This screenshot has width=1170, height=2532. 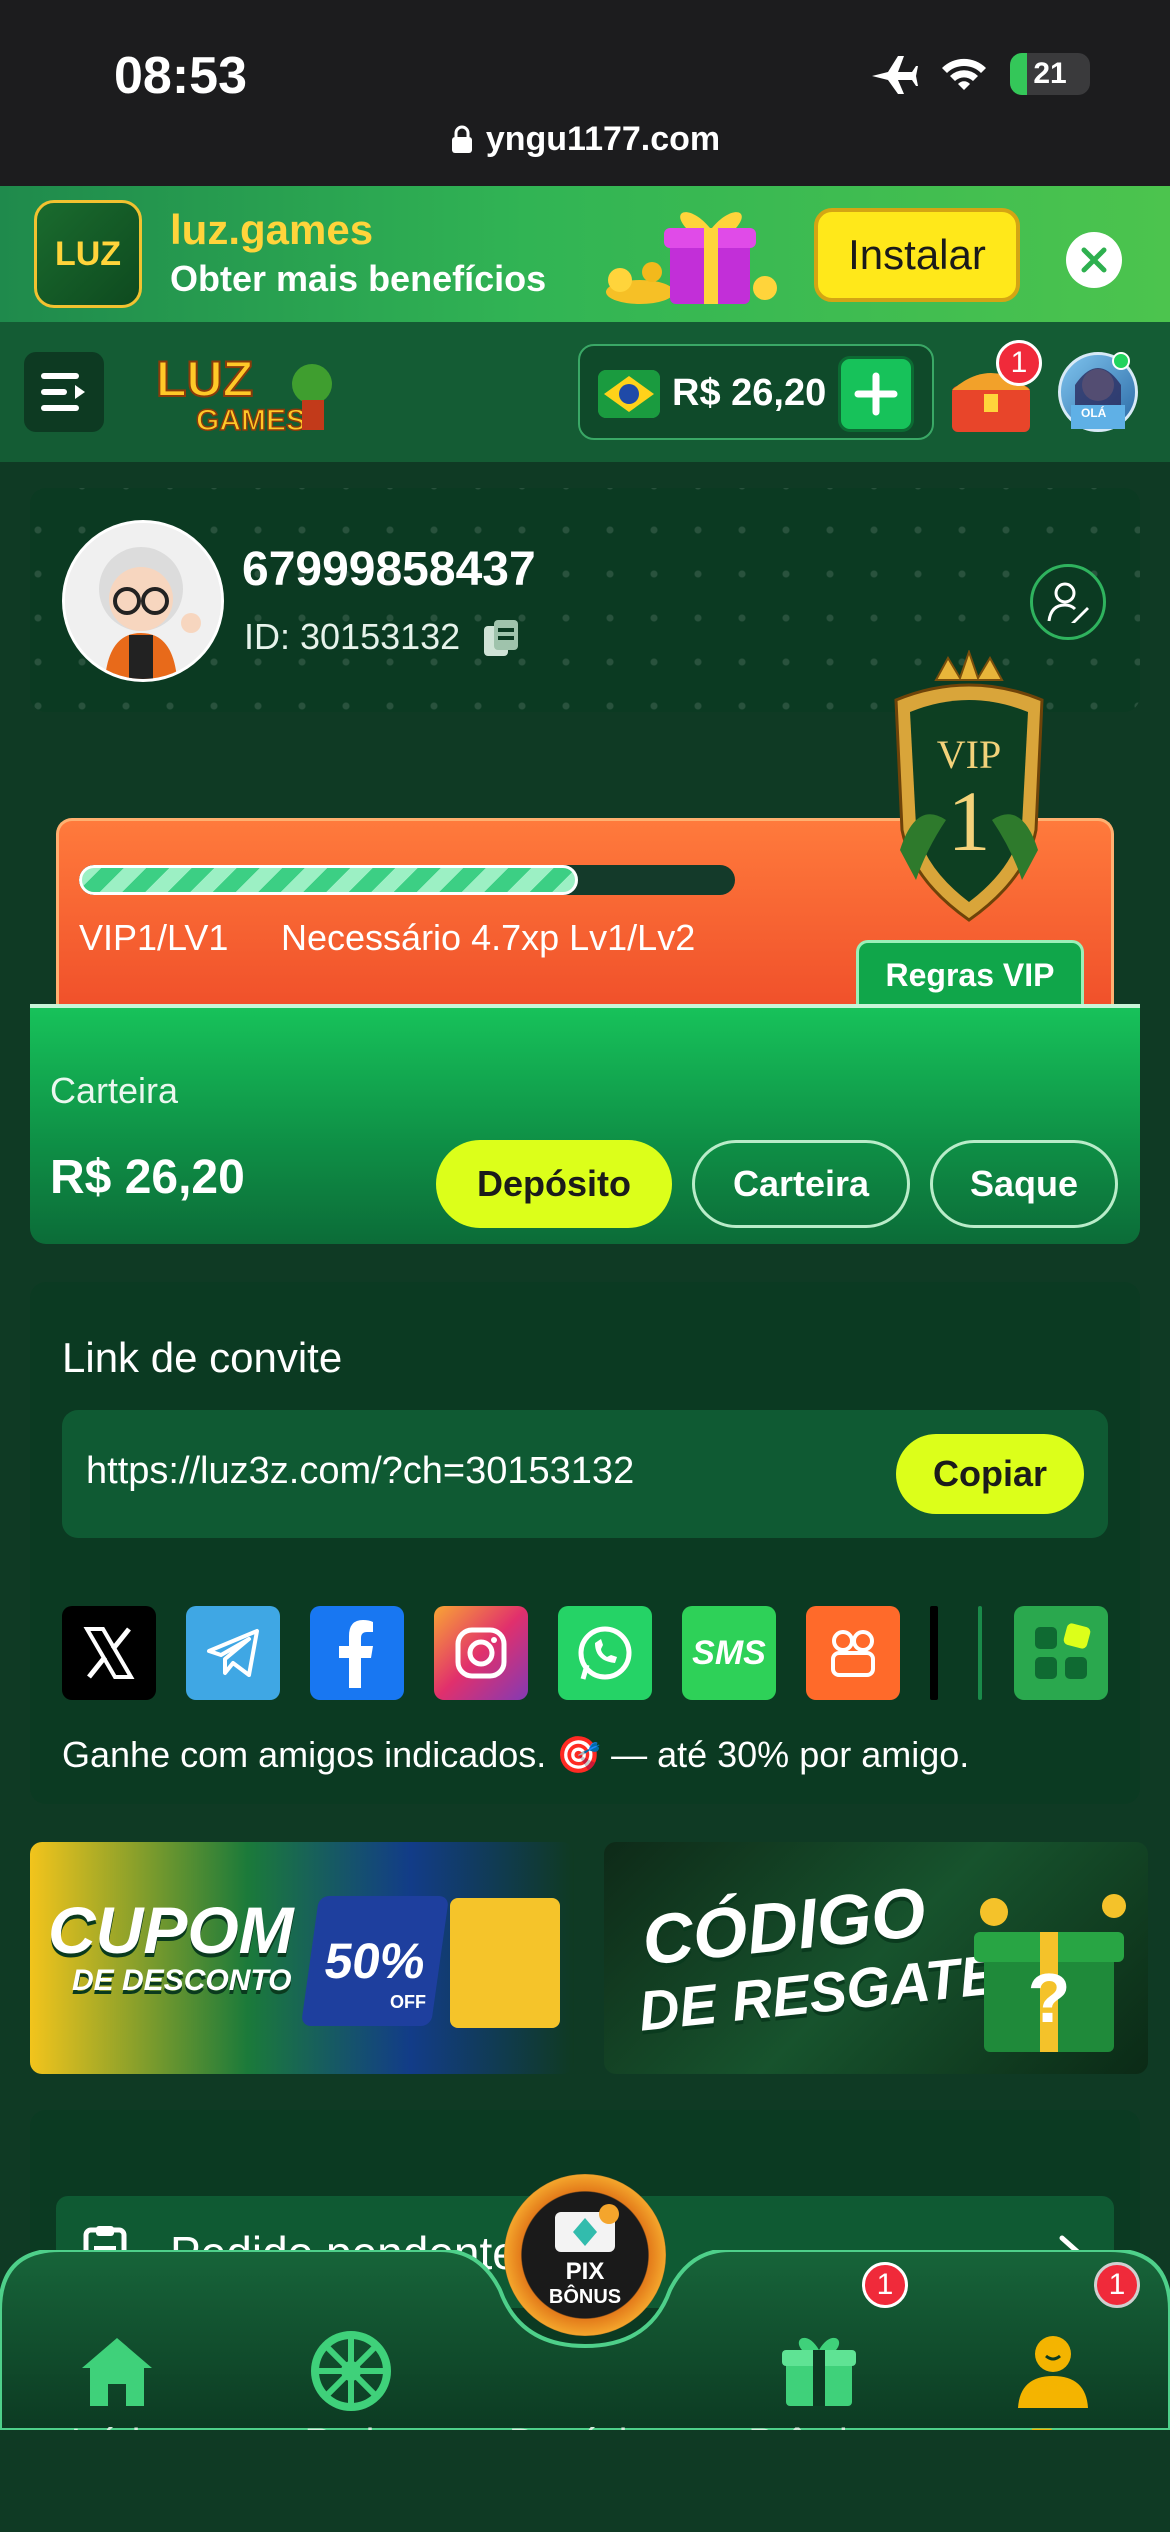 What do you see at coordinates (990, 1474) in the screenshot?
I see `copy-link-button: Copiar` at bounding box center [990, 1474].